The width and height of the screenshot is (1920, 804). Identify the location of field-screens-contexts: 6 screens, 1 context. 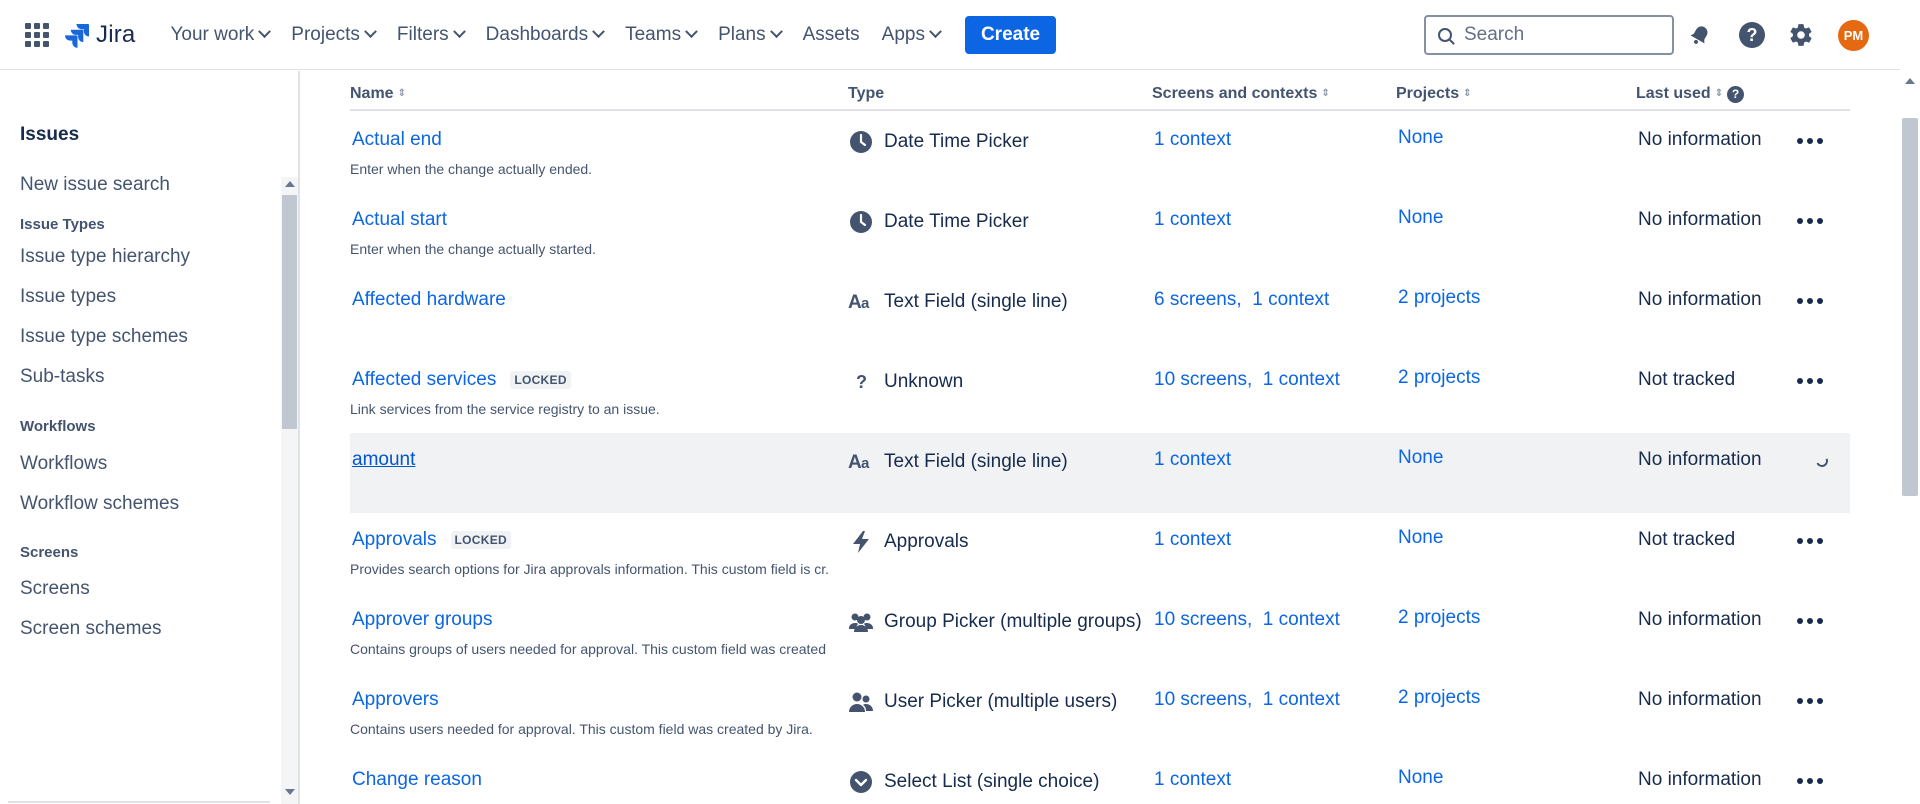
(1241, 300).